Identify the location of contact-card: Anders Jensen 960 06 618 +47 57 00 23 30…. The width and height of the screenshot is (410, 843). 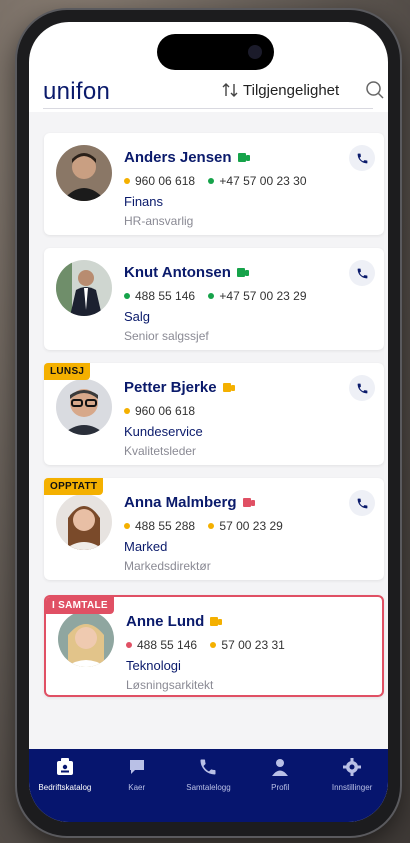
(214, 184).